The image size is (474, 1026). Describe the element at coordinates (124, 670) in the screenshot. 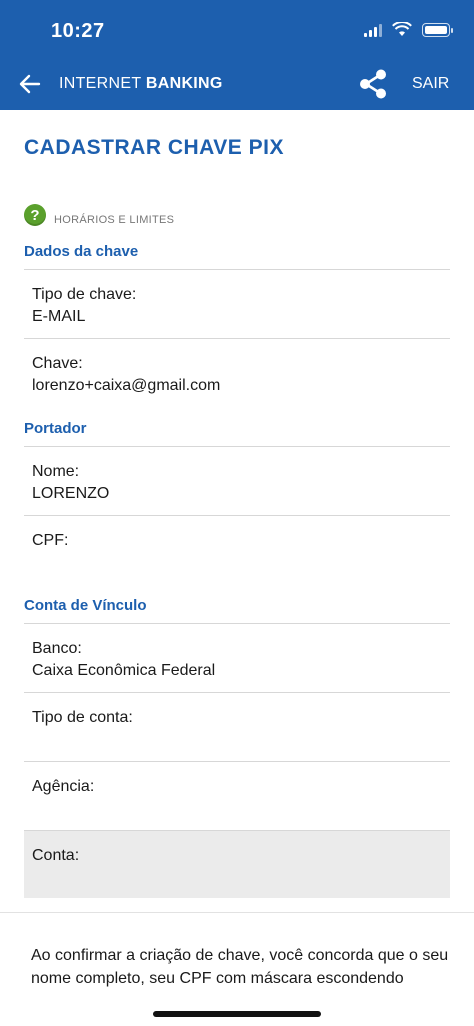

I see `field-value: Caixa Econômica Federal` at that location.